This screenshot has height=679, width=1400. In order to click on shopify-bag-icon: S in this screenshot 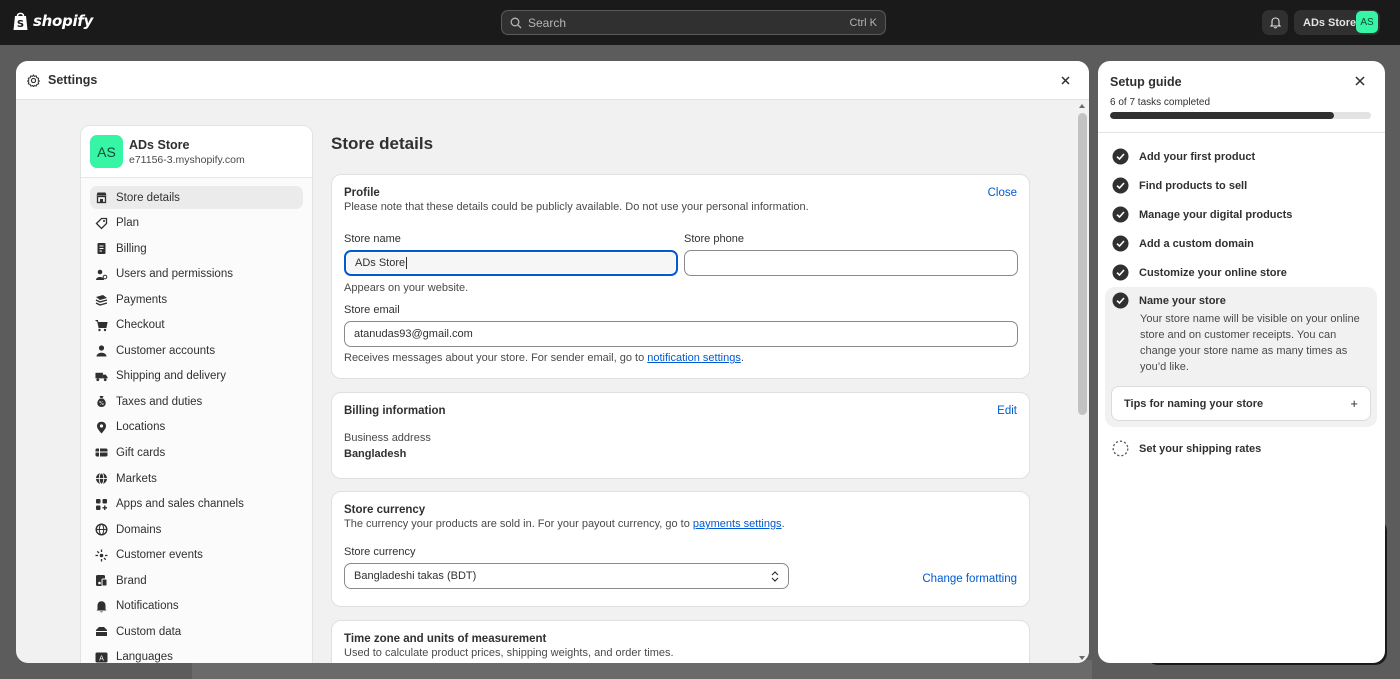, I will do `click(20, 21)`.